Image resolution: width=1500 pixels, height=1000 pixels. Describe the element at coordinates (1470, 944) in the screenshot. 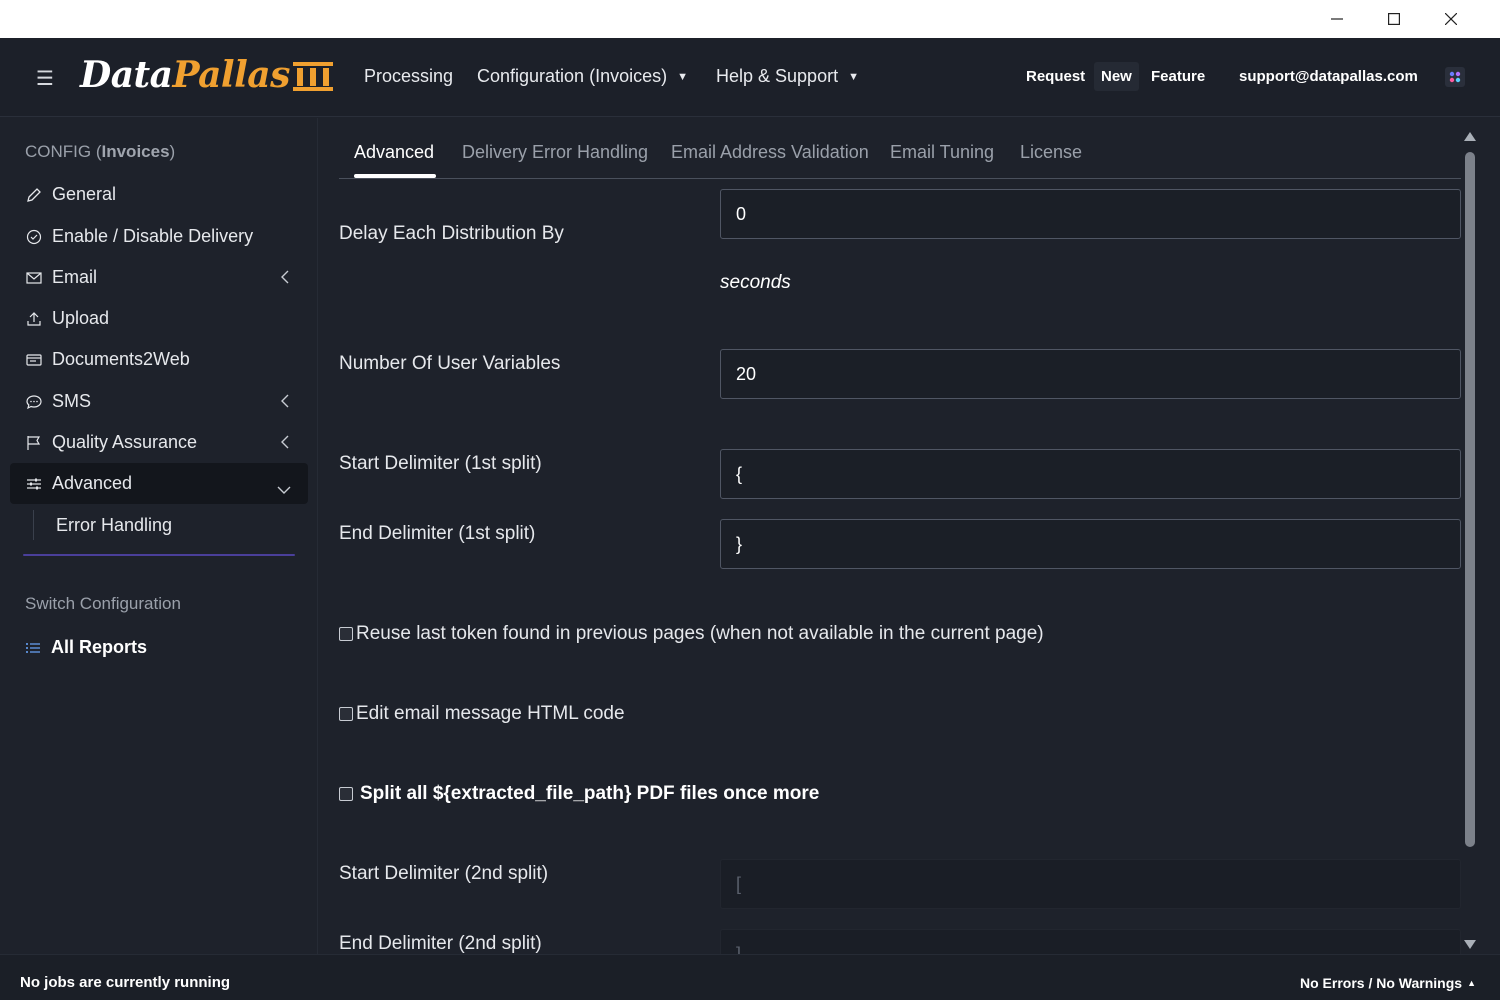

I see `scroll-down-arrow-icon` at that location.